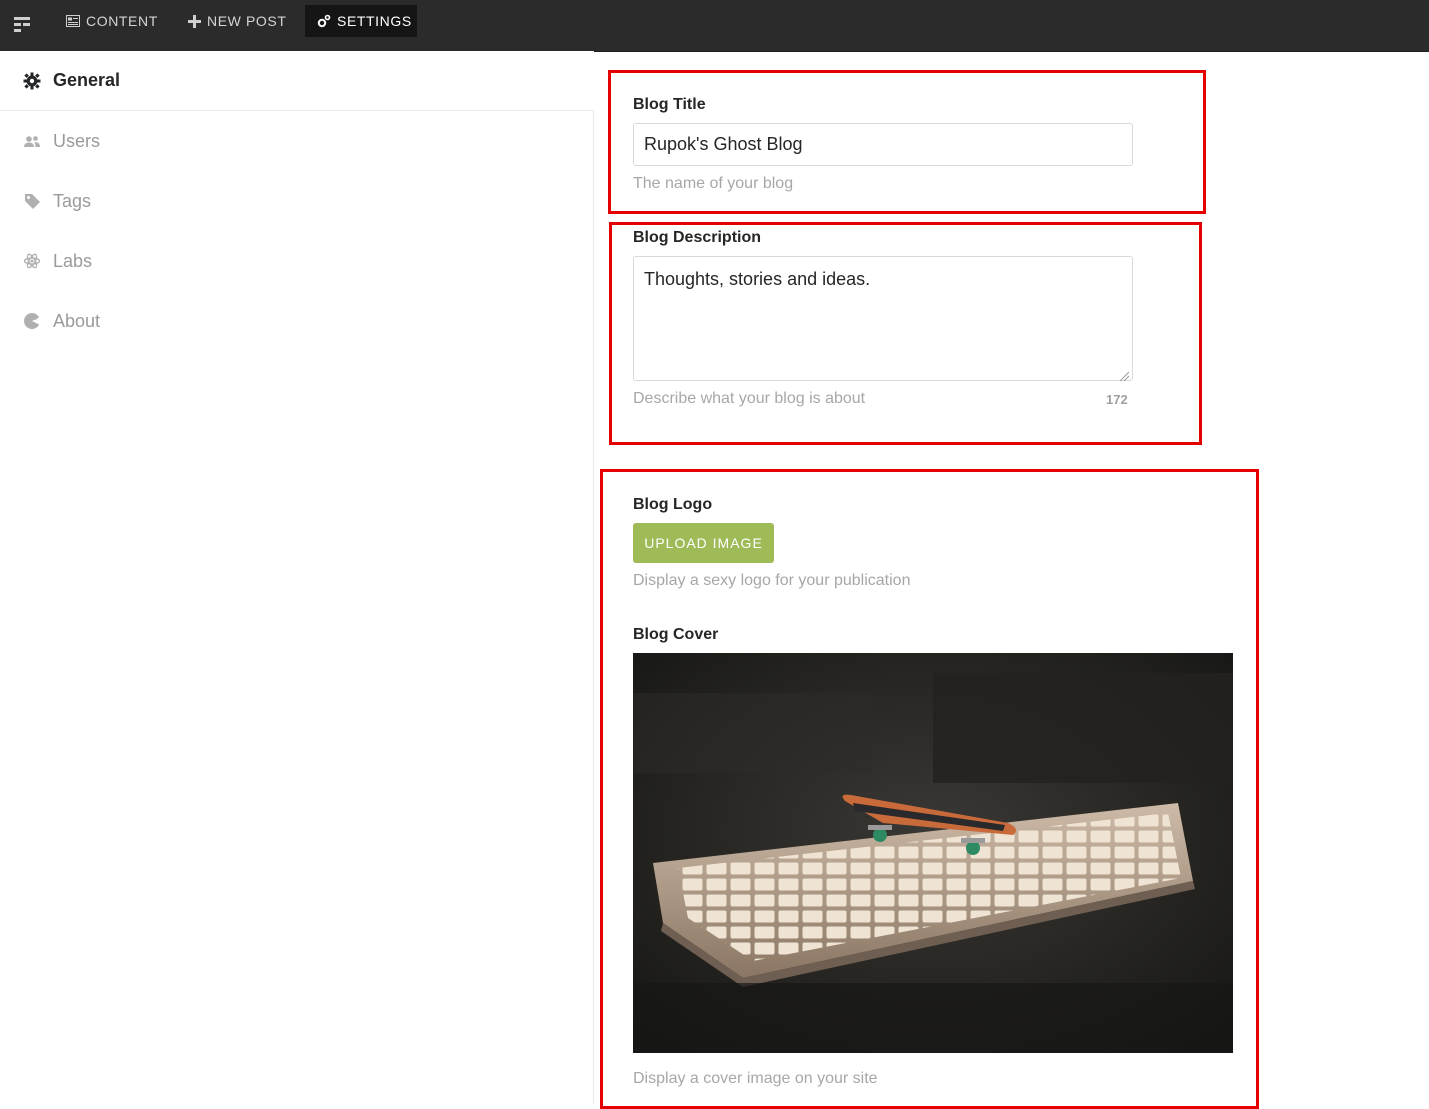 This screenshot has height=1109, width=1429. What do you see at coordinates (374, 21) in the screenshot?
I see `nav-settings-label: SETTINGS` at bounding box center [374, 21].